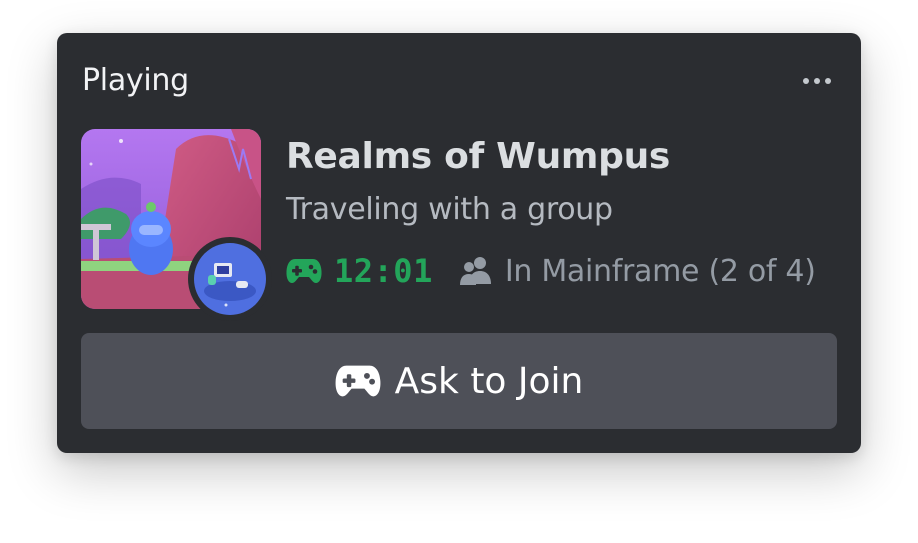 This screenshot has width=918, height=543. What do you see at coordinates (449, 209) in the screenshot?
I see `activity-state: Traveling with a group` at bounding box center [449, 209].